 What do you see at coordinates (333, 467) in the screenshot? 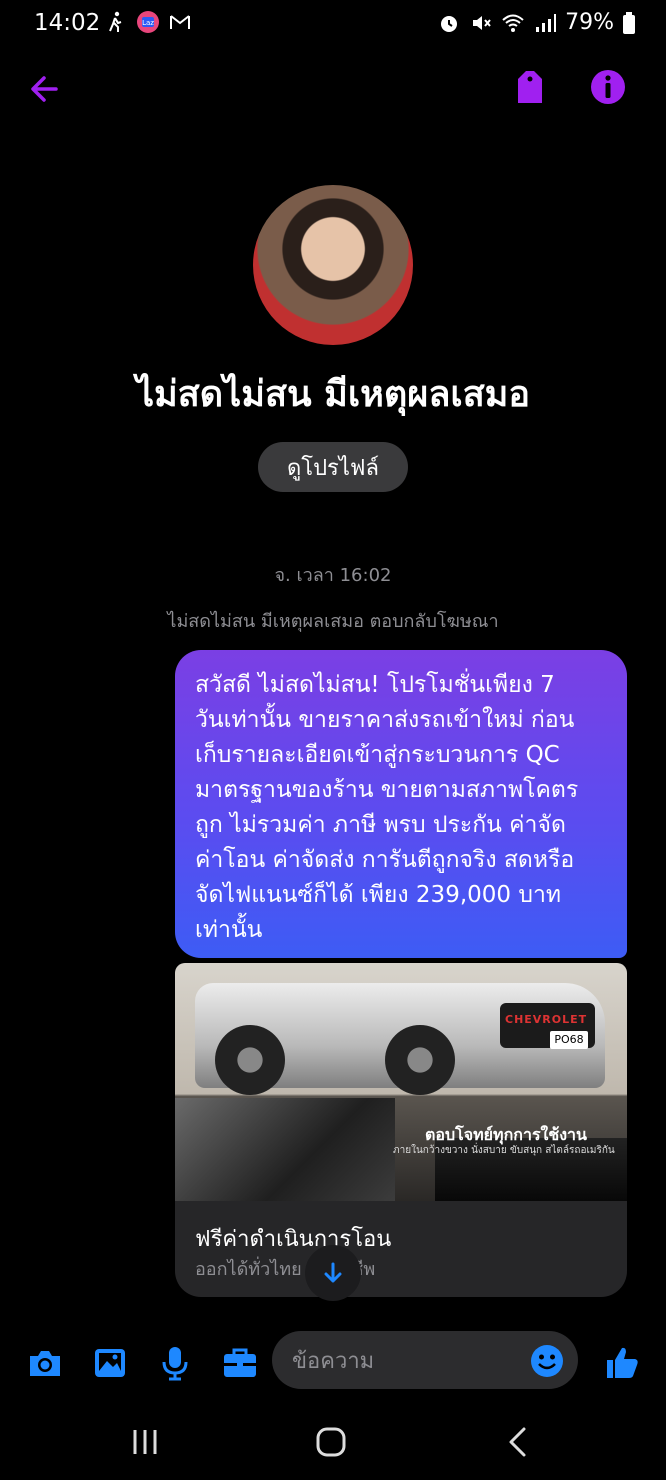
I see `view-profile-button: ดูโปรไฟล์` at bounding box center [333, 467].